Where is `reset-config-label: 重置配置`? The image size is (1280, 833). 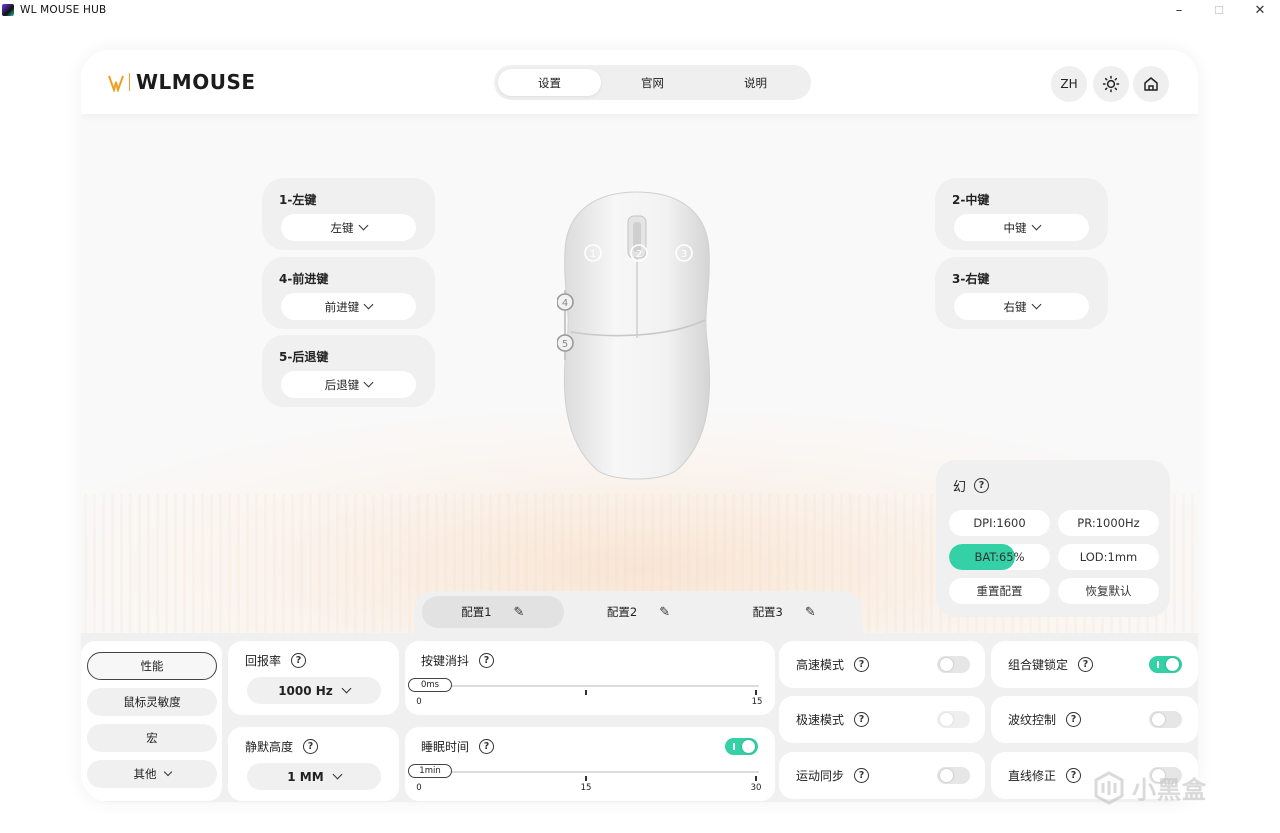
reset-config-label: 重置配置 is located at coordinates (999, 591).